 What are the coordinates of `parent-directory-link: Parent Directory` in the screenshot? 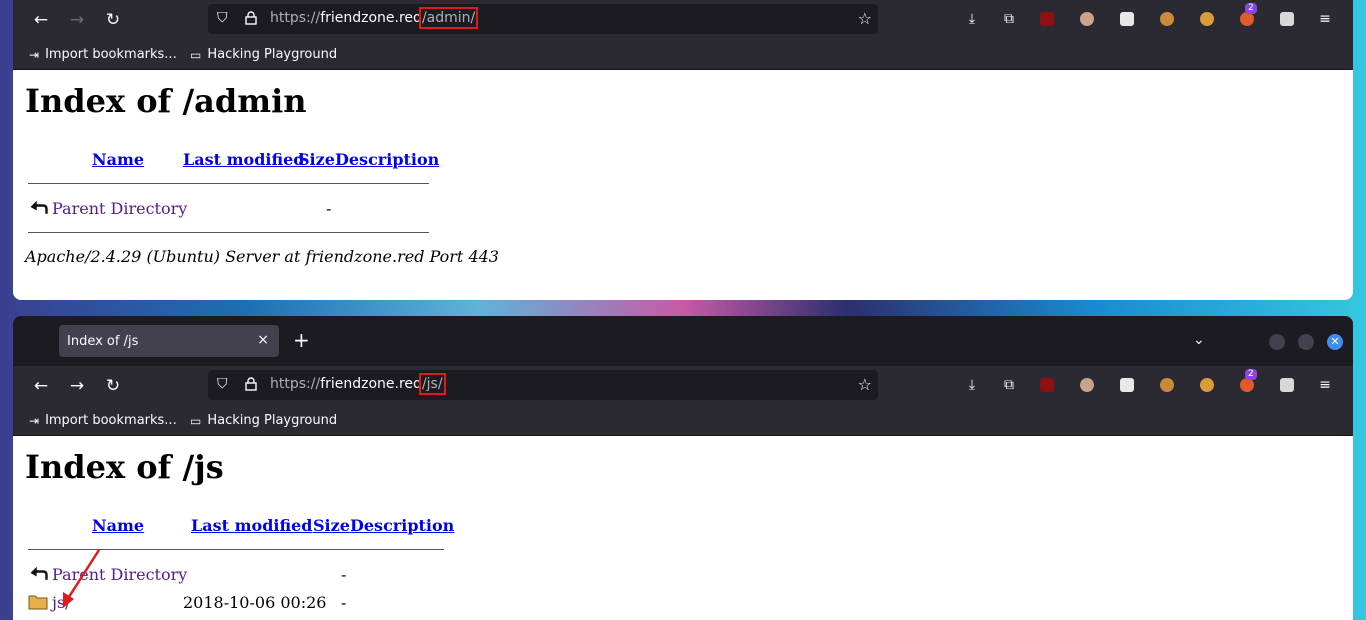 It's located at (119, 208).